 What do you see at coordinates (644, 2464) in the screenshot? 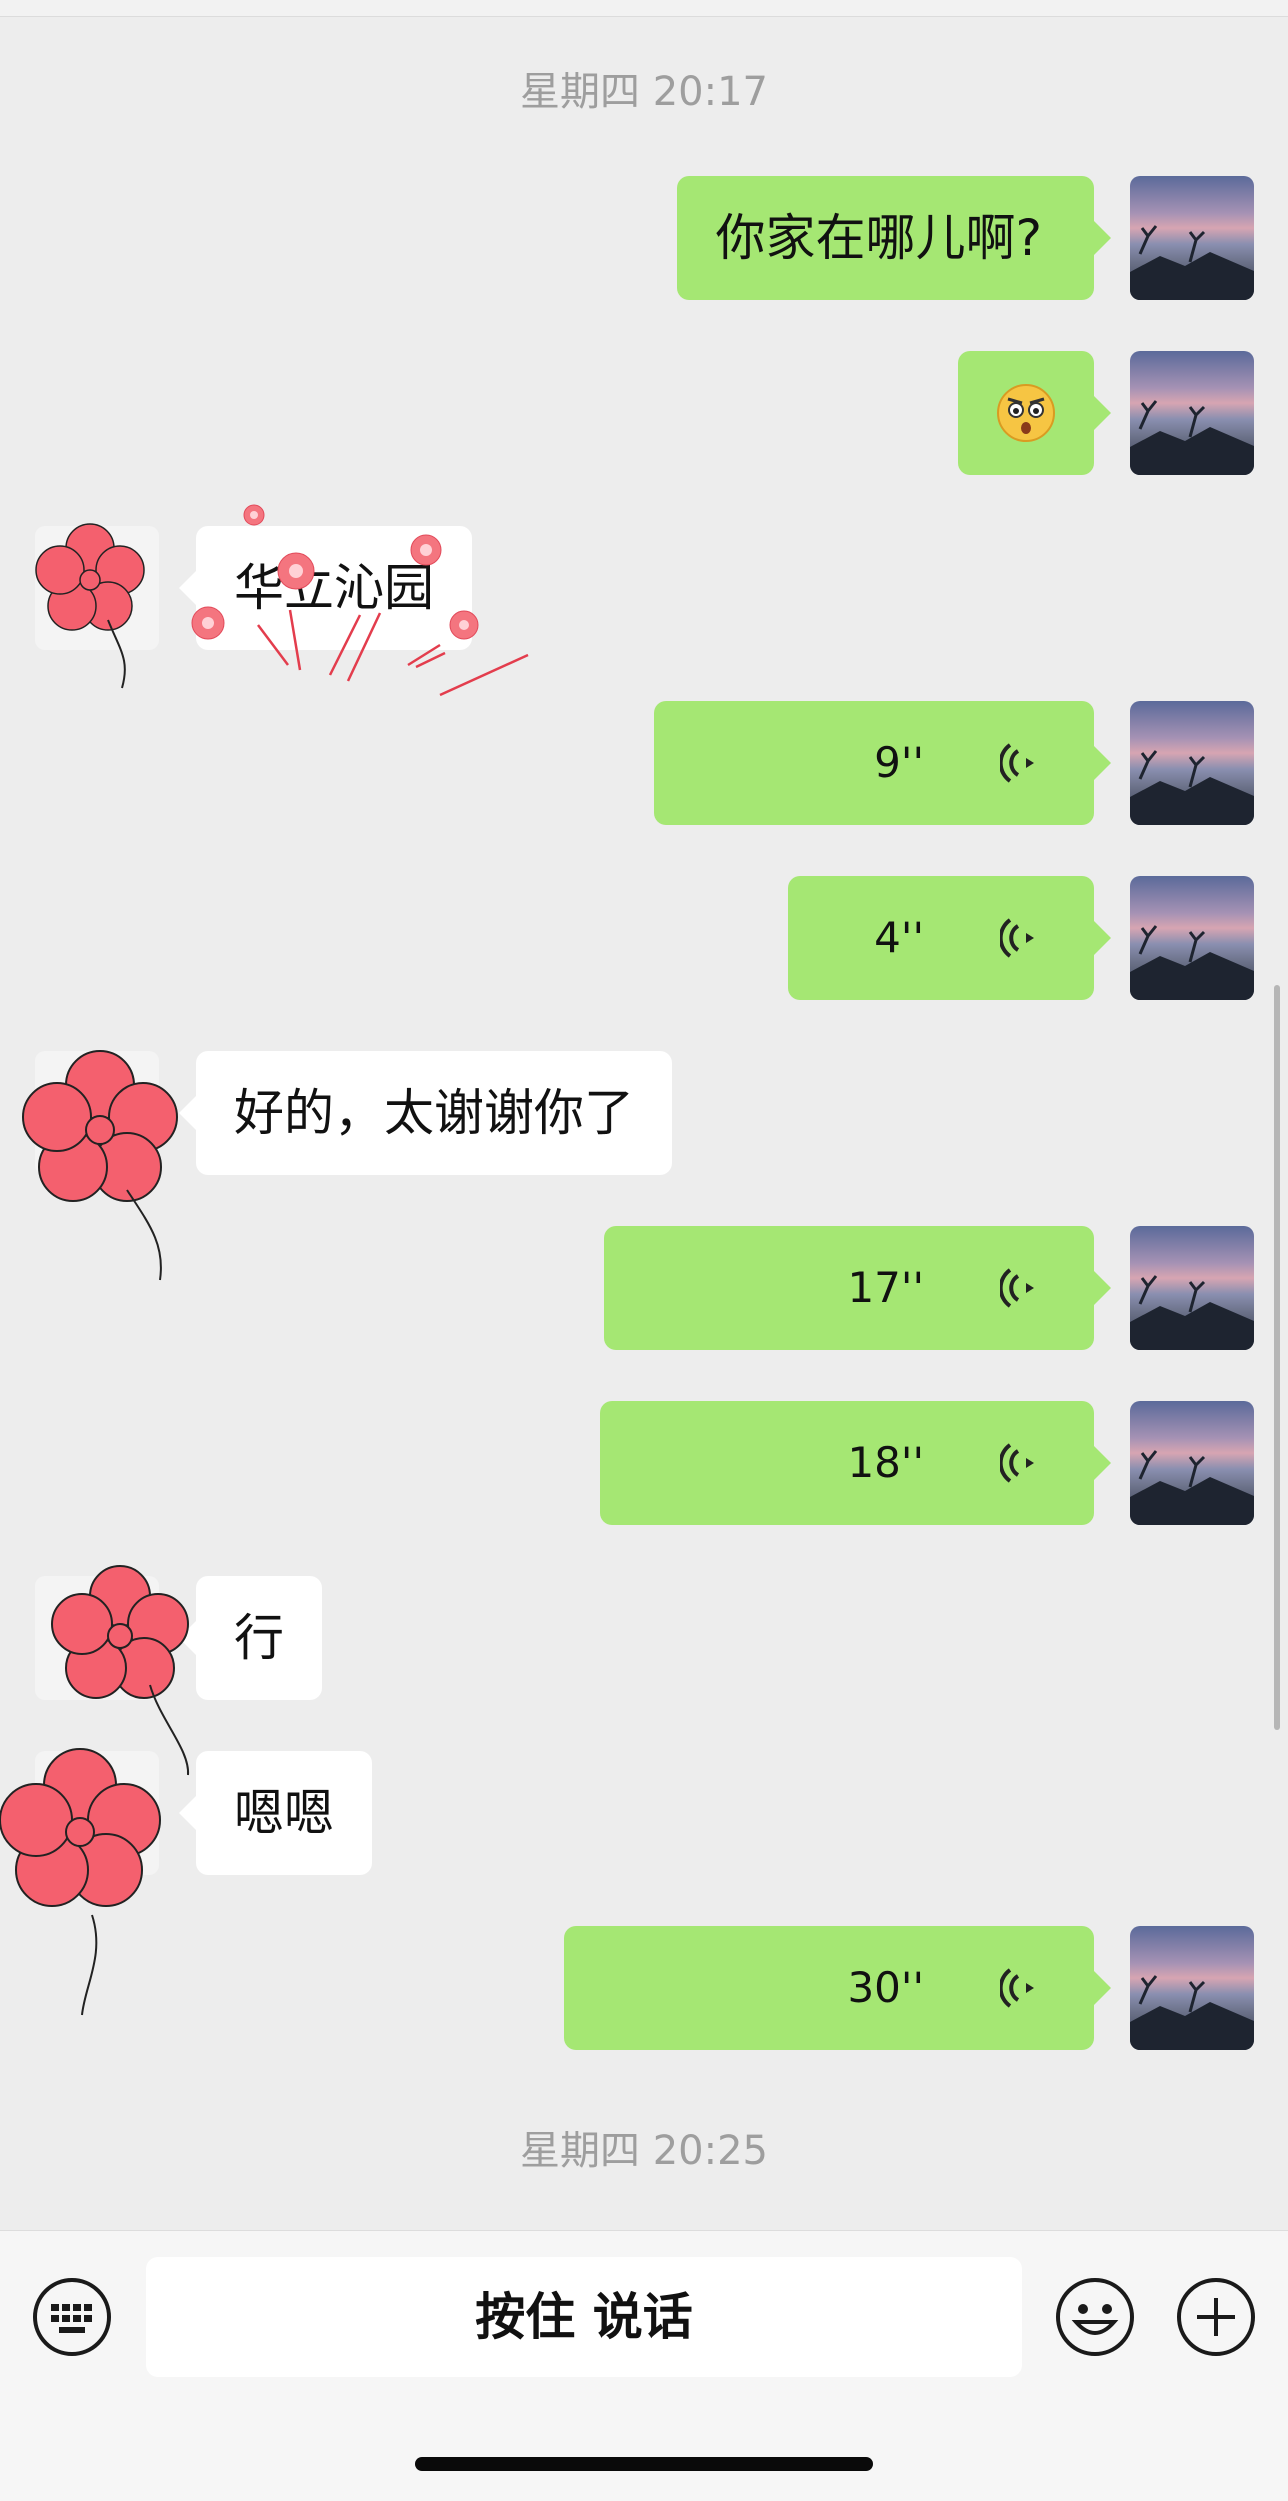
I see `home-indicator` at bounding box center [644, 2464].